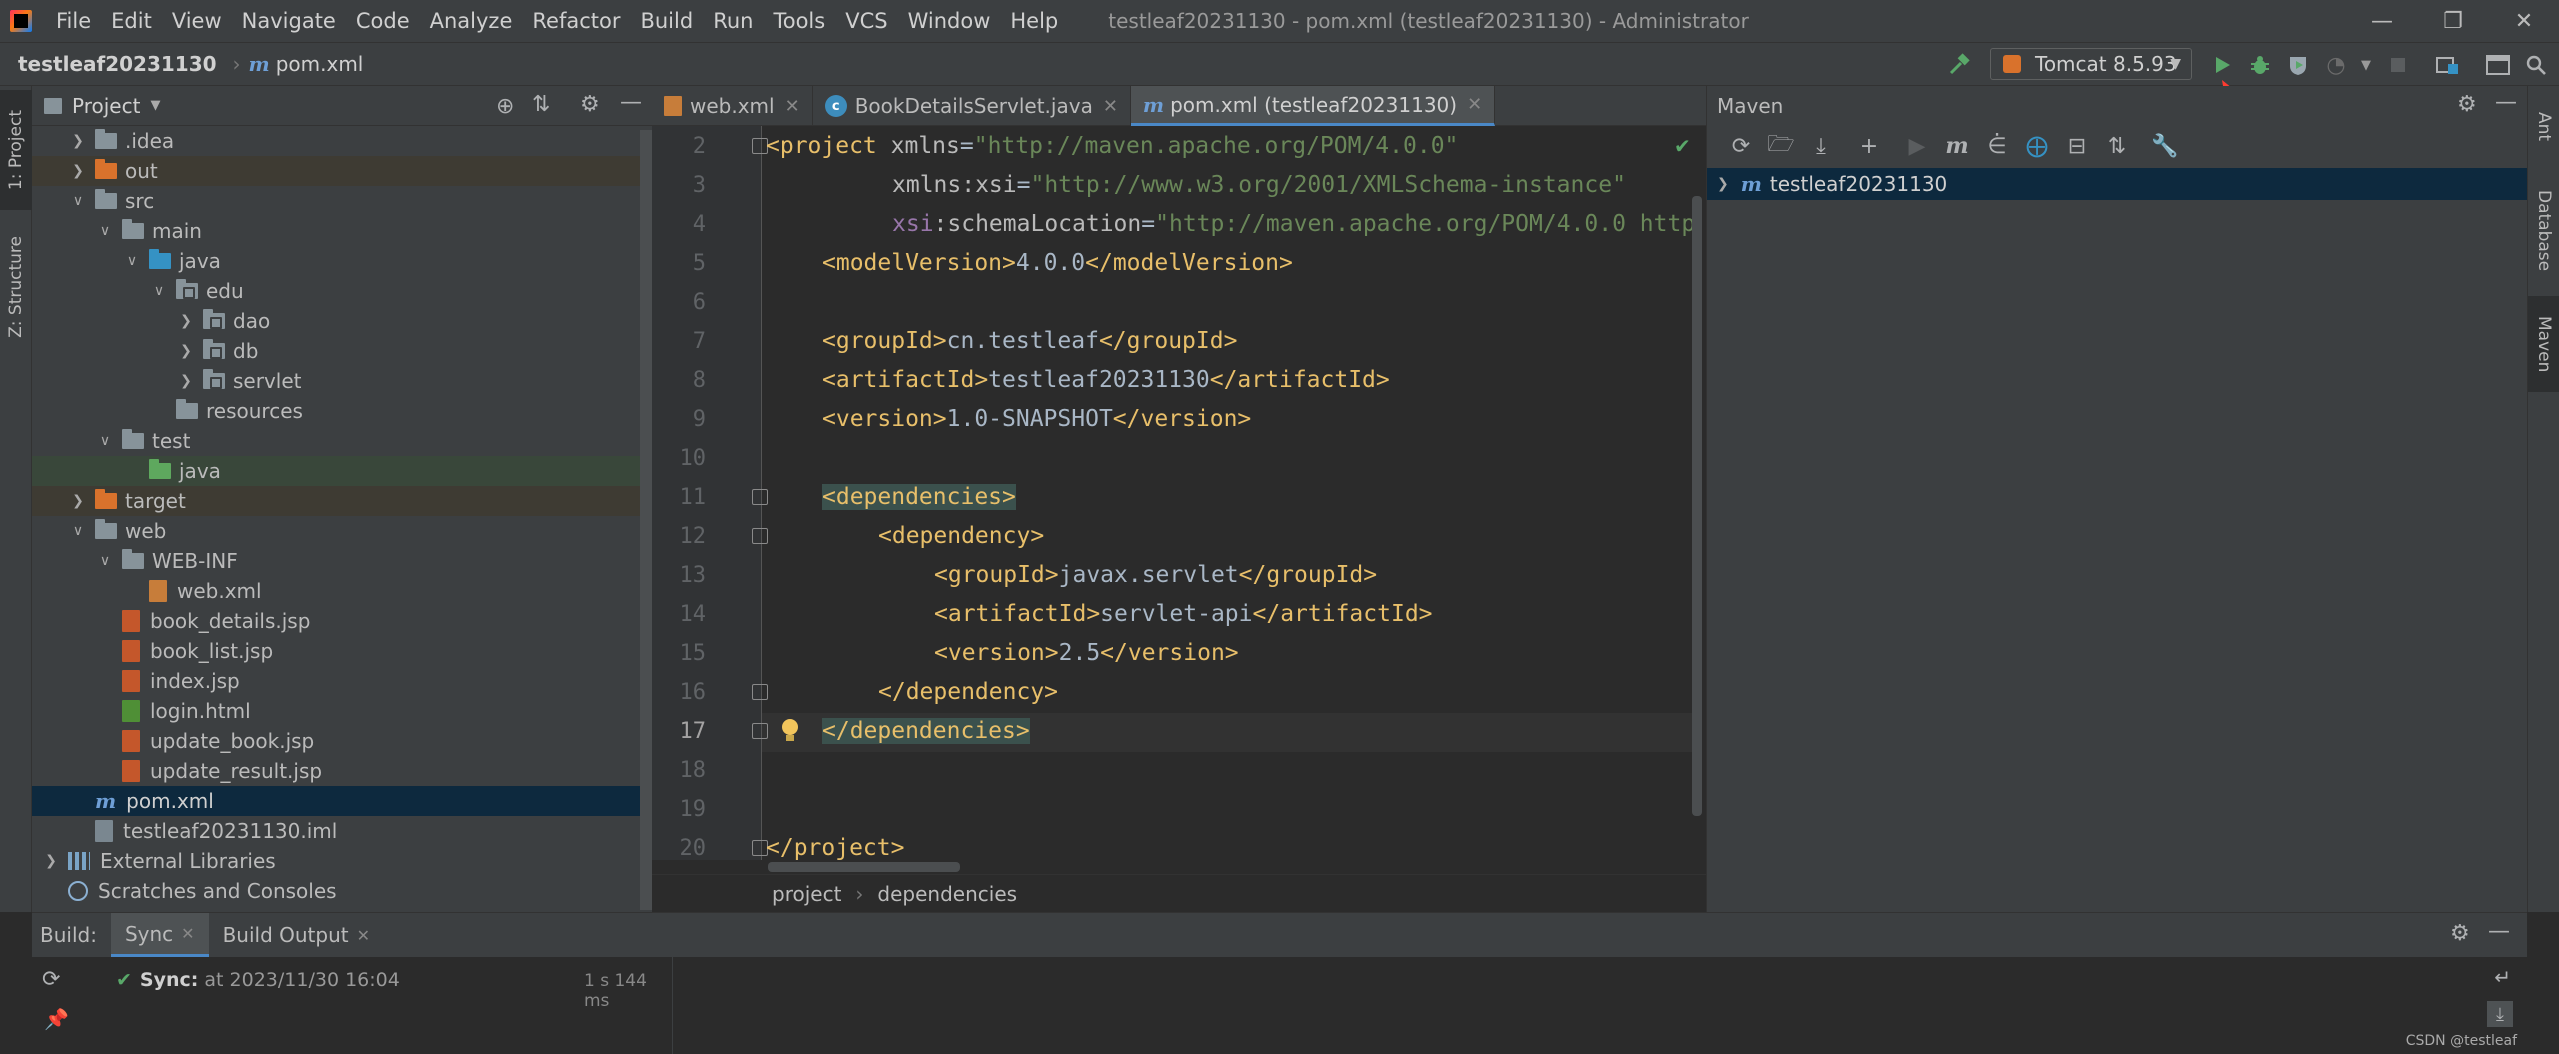 Image resolution: width=2559 pixels, height=1054 pixels. I want to click on sync-status-row: ✔ Sync: at 2023/11/30 16:04, so click(258, 980).